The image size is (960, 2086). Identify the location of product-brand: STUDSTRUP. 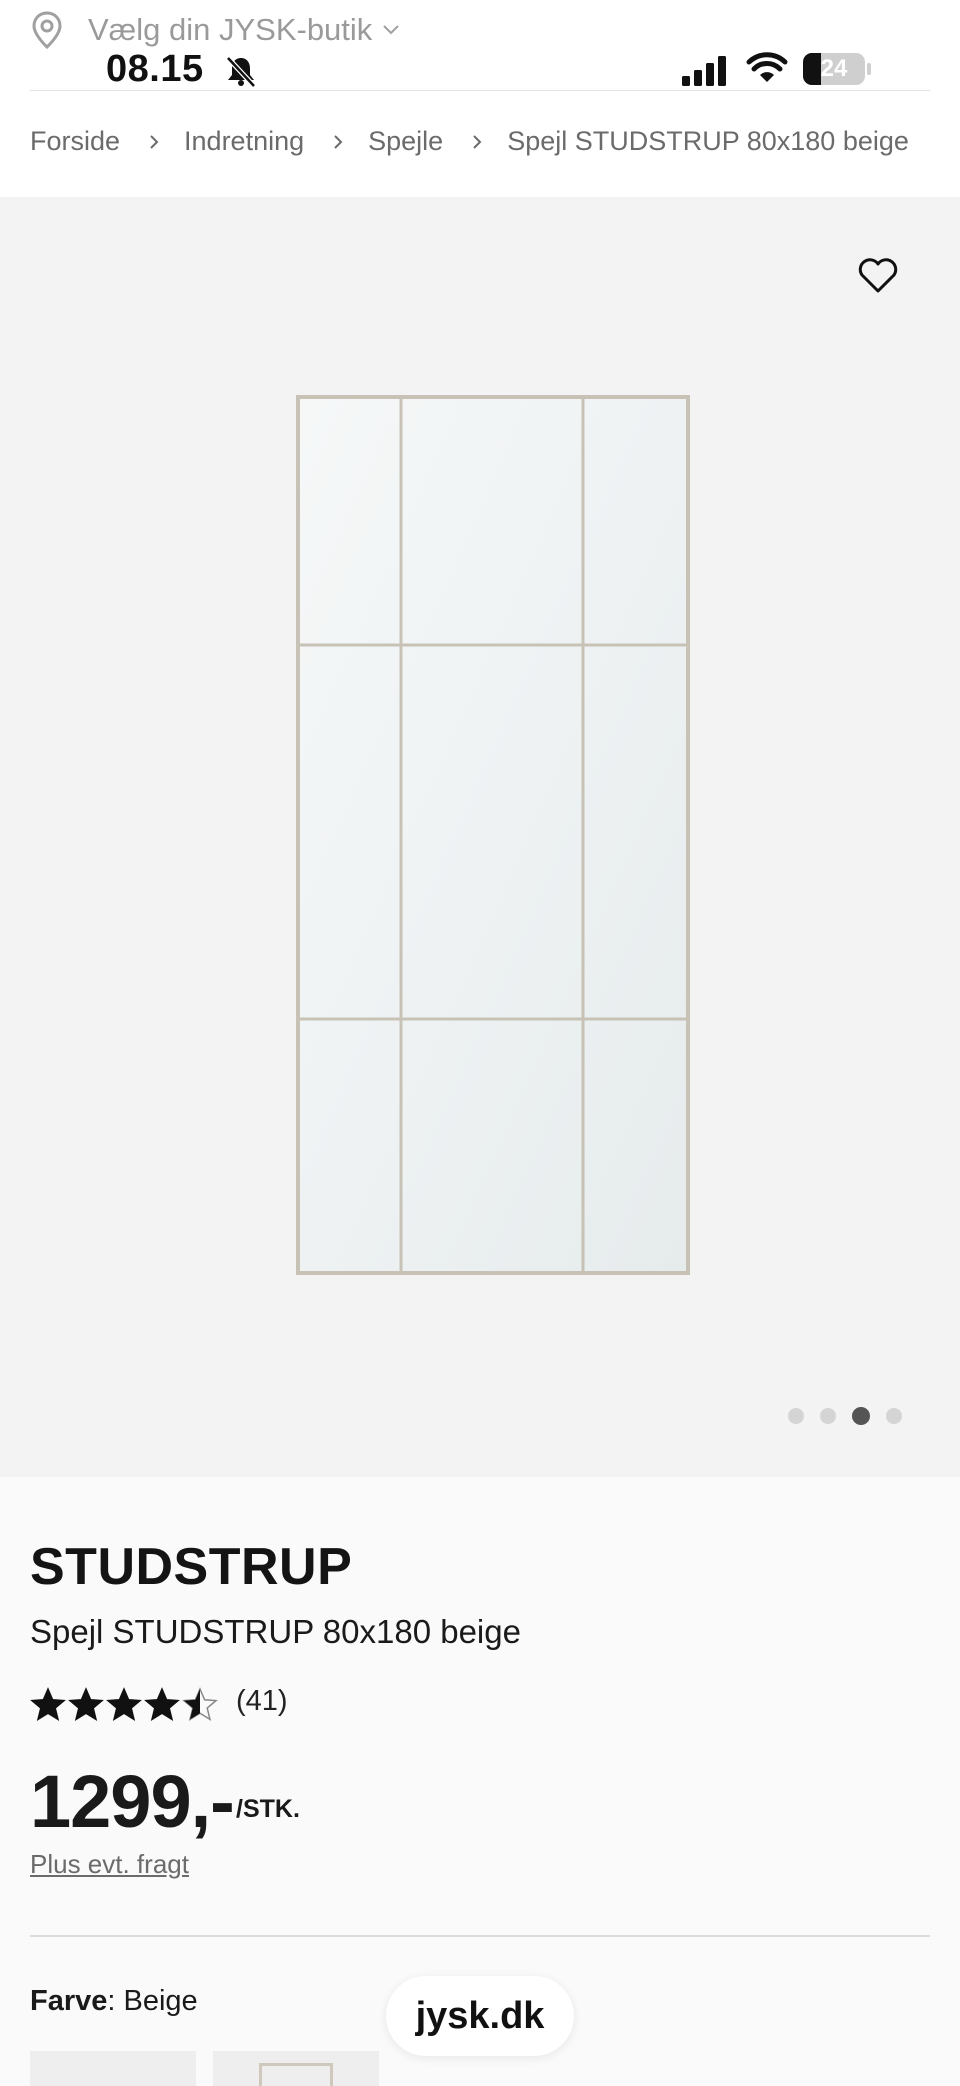
(191, 1567).